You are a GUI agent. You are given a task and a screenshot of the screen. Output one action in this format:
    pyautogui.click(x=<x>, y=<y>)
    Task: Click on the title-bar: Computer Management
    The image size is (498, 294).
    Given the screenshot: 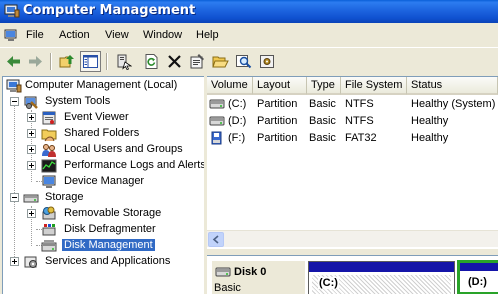 What is the action you would take?
    pyautogui.click(x=249, y=11)
    